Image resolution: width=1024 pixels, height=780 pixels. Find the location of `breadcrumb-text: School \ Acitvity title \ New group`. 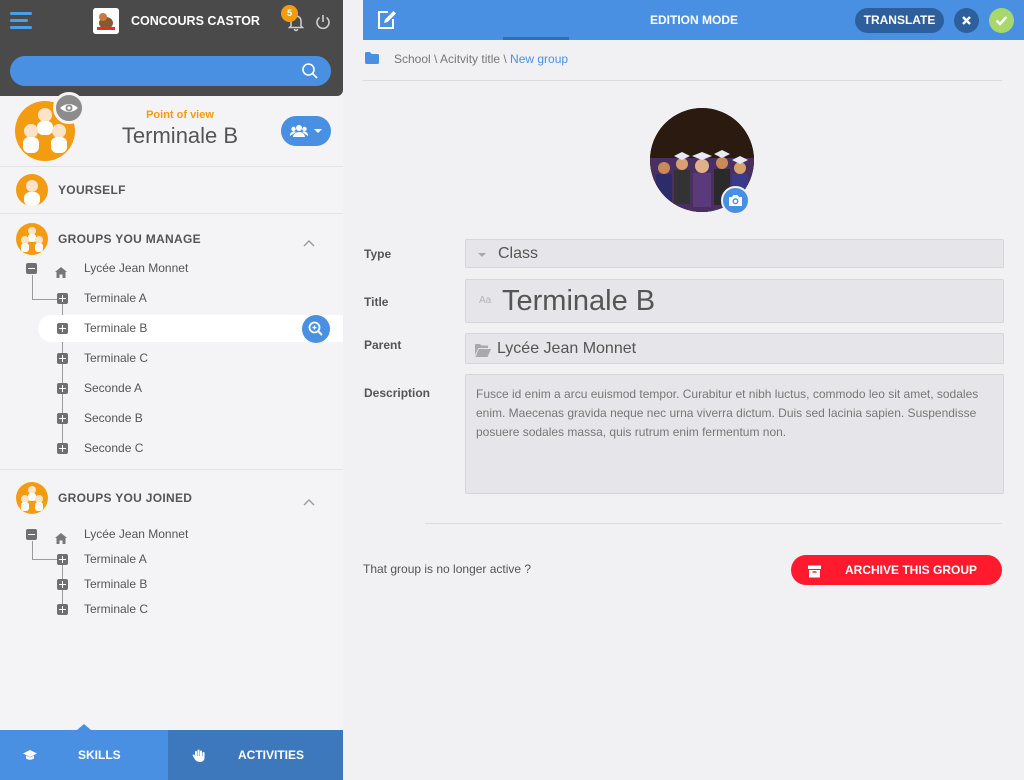

breadcrumb-text: School \ Acitvity title \ New group is located at coordinates (481, 59).